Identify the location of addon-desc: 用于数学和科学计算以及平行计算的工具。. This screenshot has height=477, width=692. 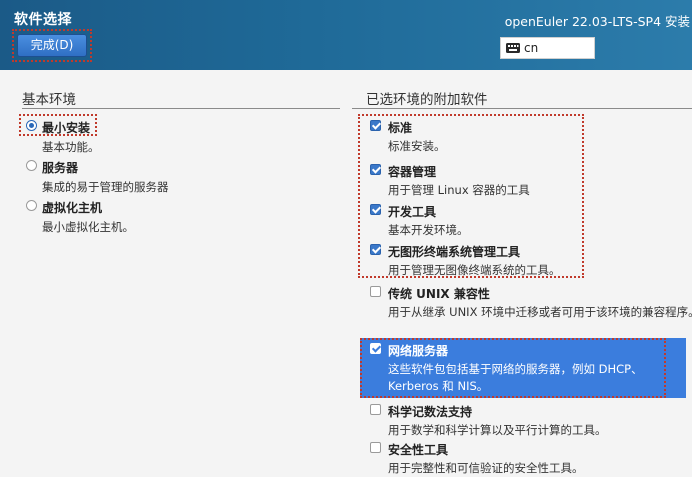
(497, 430).